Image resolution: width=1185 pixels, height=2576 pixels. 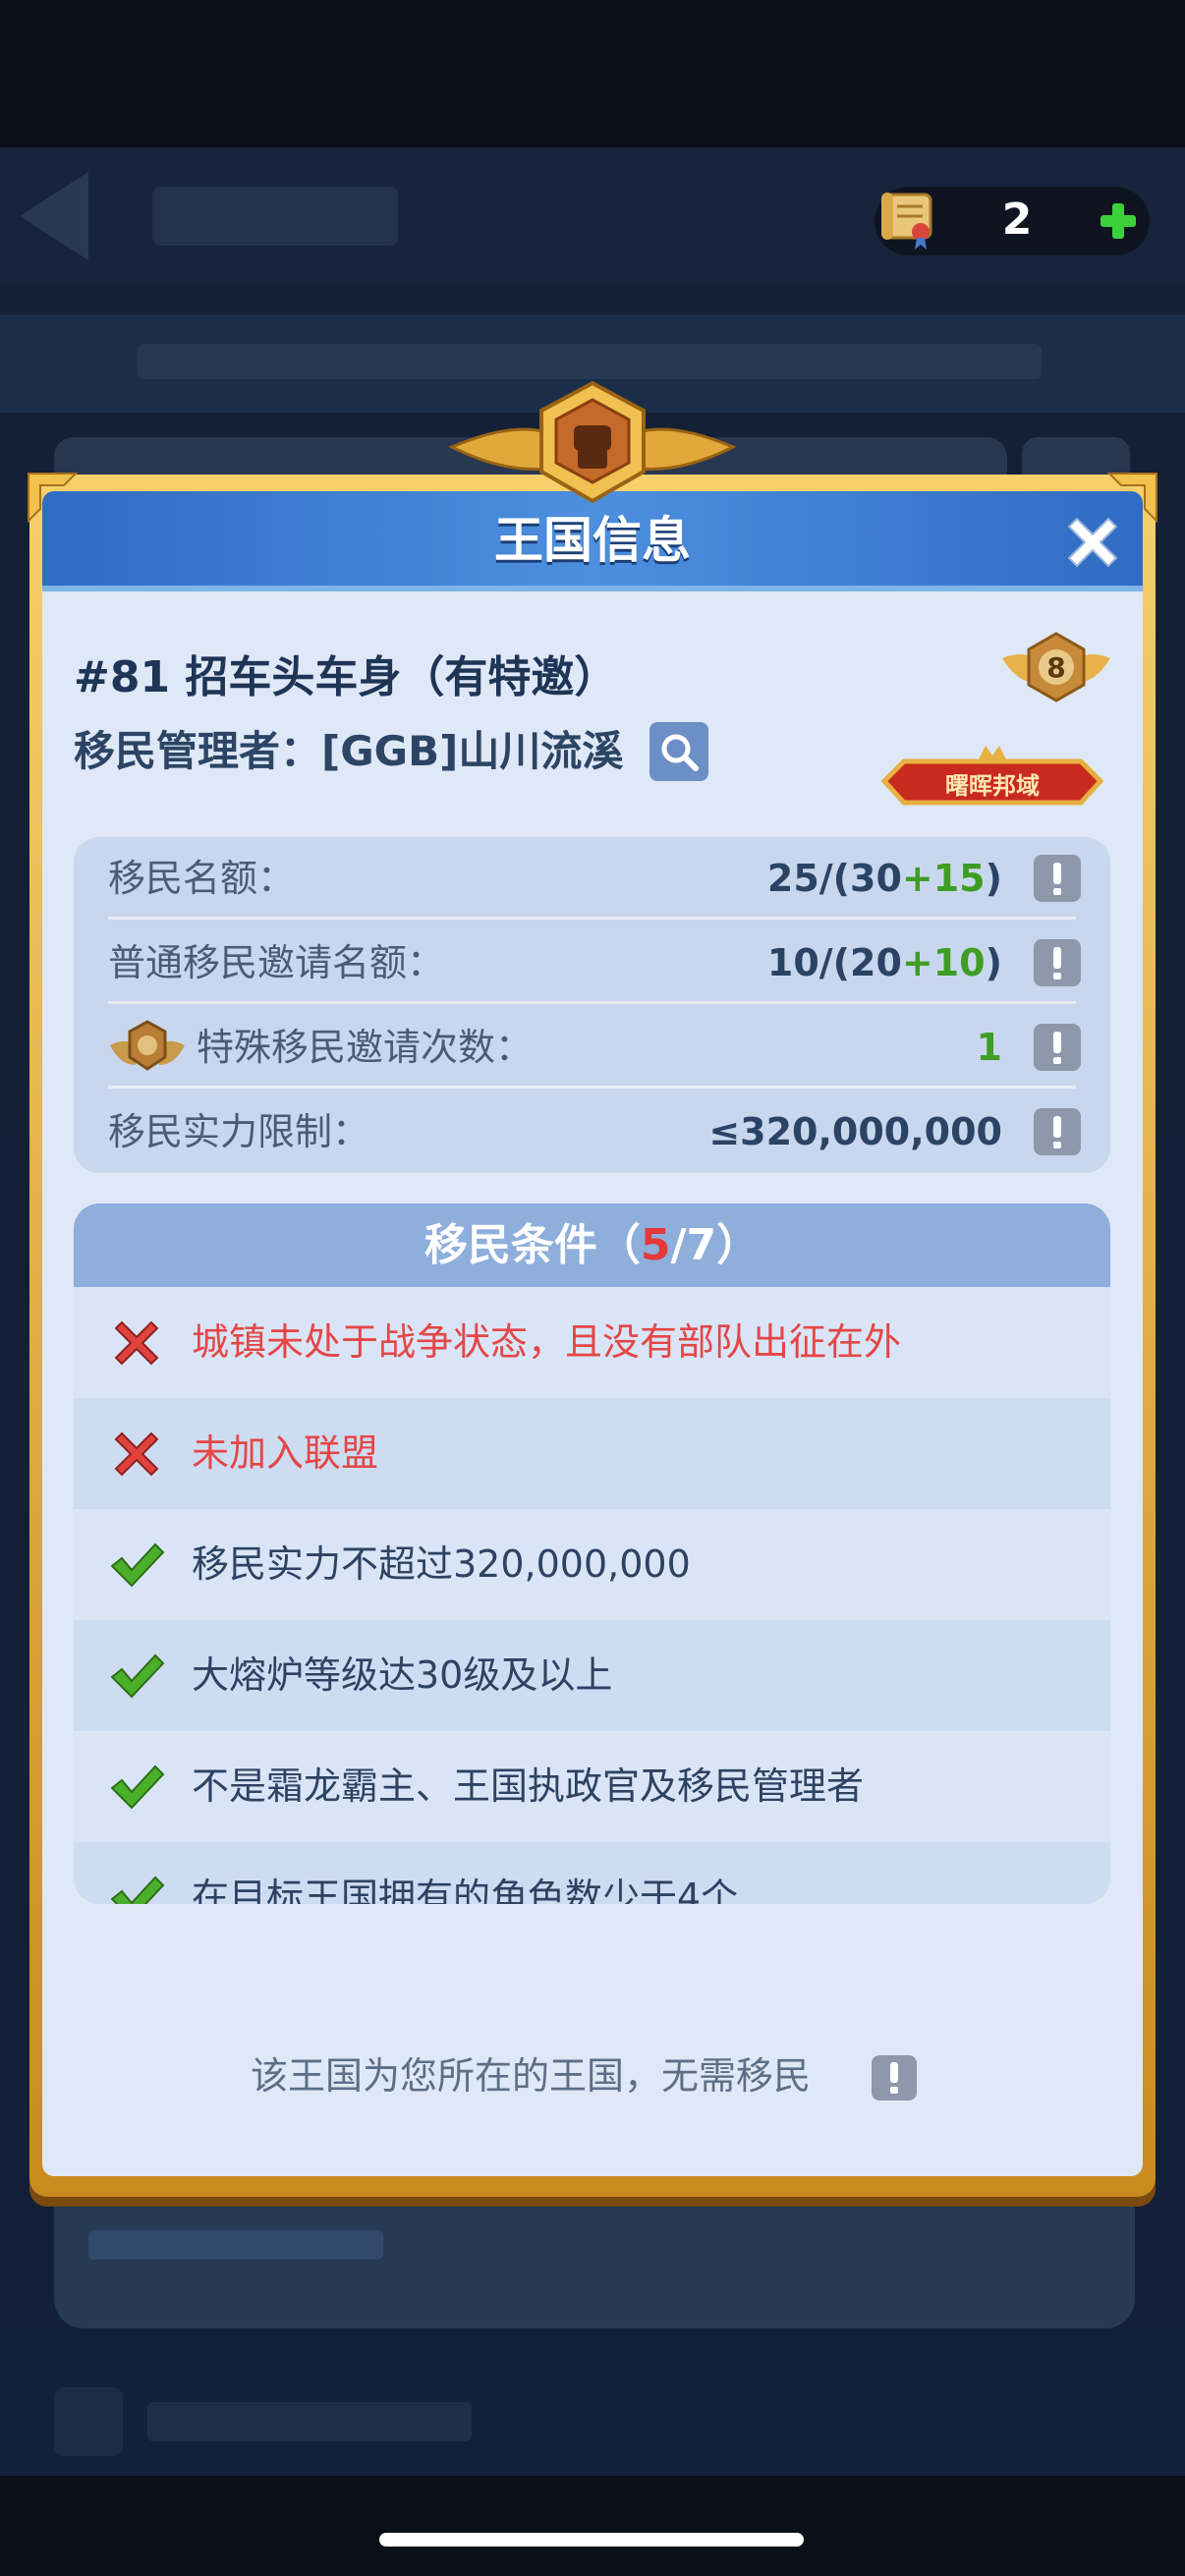 I want to click on info-row-power-limit: 移民实力限制： ≤320,000,000, so click(x=594, y=1131).